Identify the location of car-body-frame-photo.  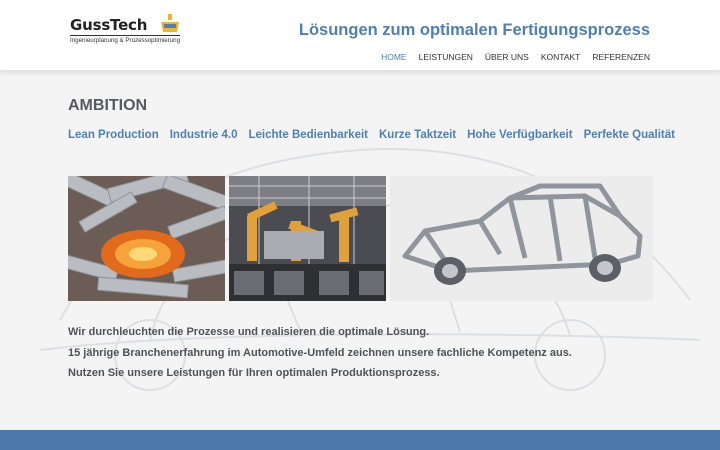
(521, 238).